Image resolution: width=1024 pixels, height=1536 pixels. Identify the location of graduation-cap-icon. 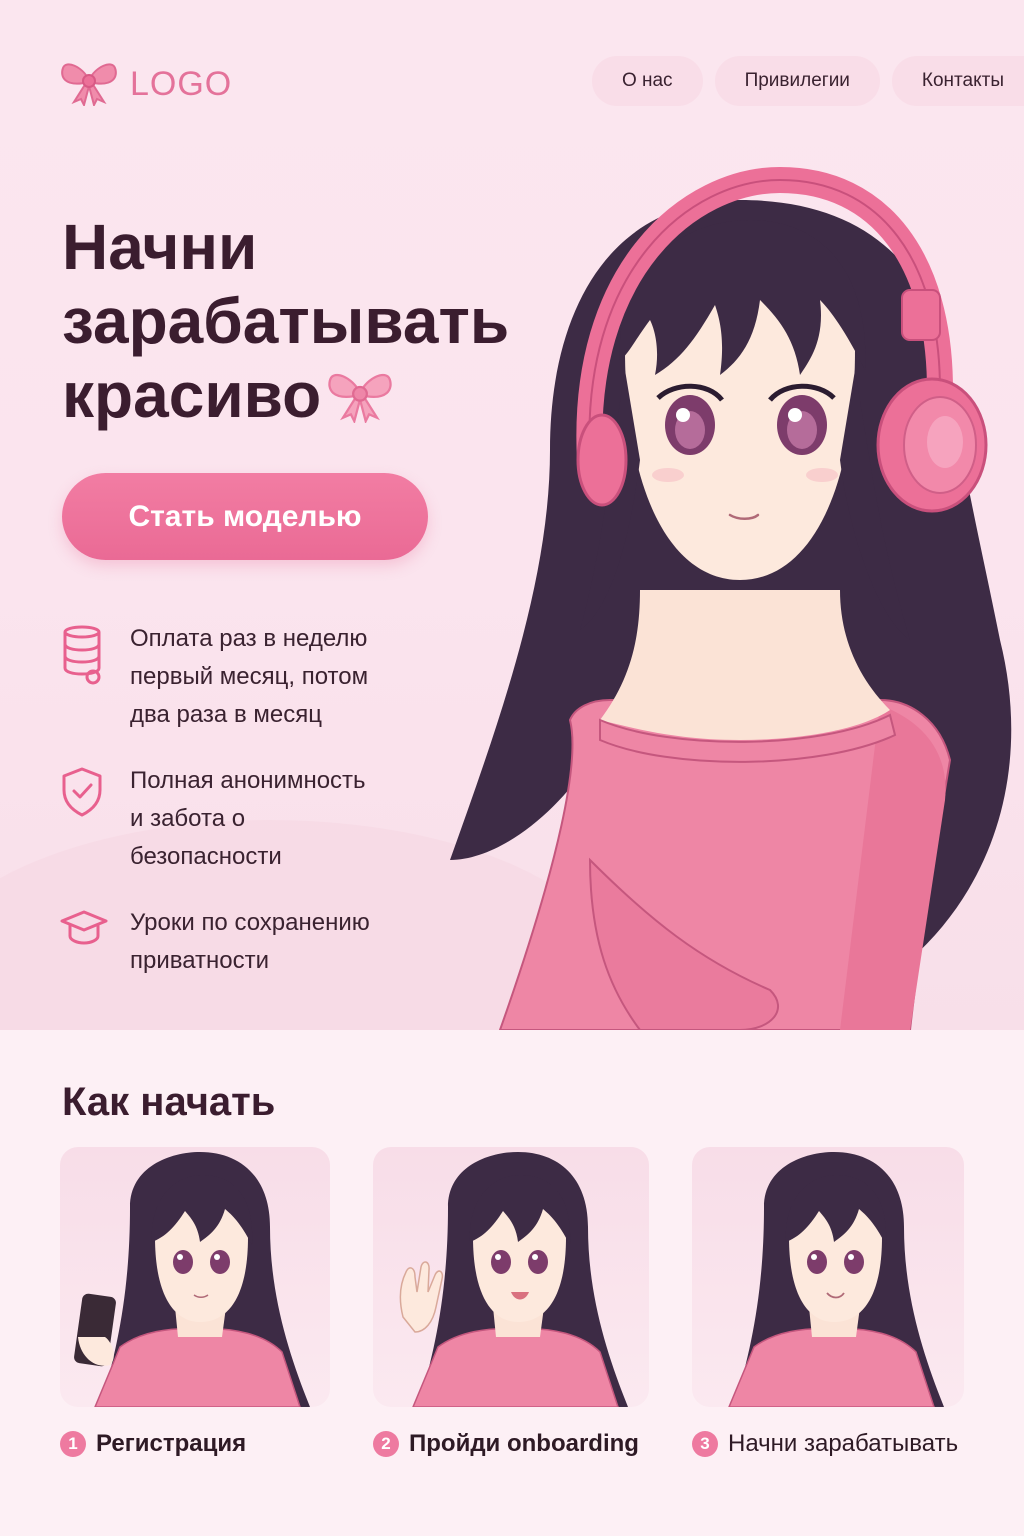
(84, 942).